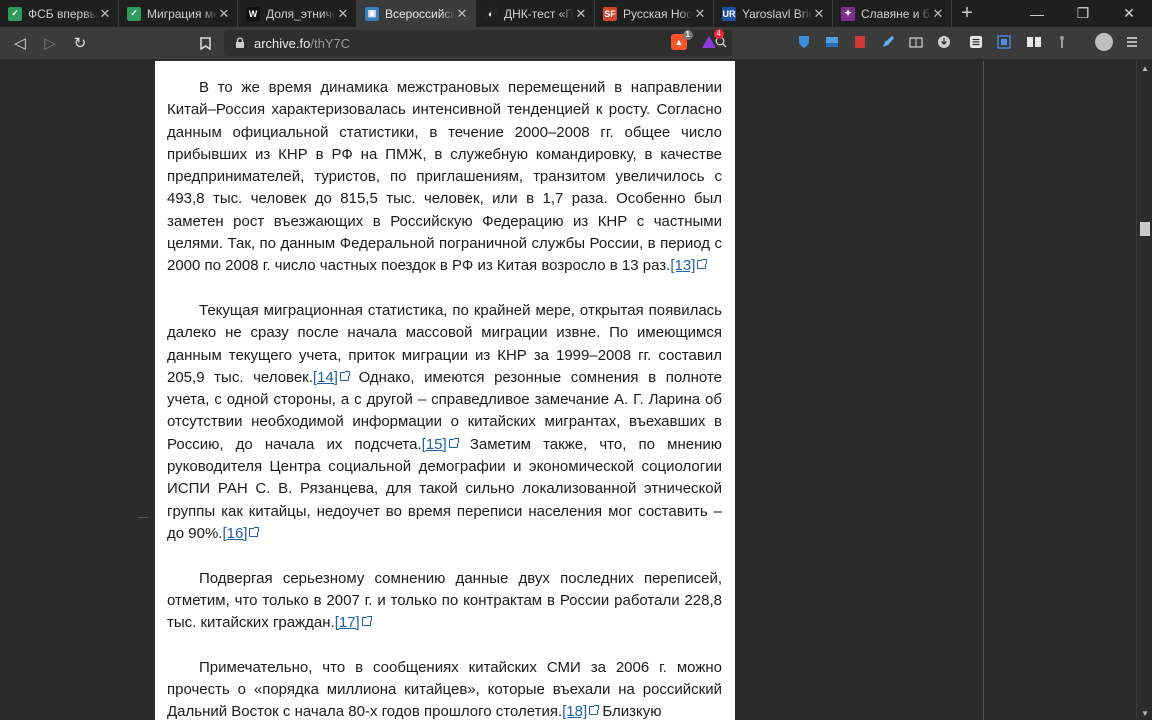 This screenshot has width=1152, height=720. Describe the element at coordinates (896, 13) in the screenshot. I see `tab-title: Славяне и ба` at that location.